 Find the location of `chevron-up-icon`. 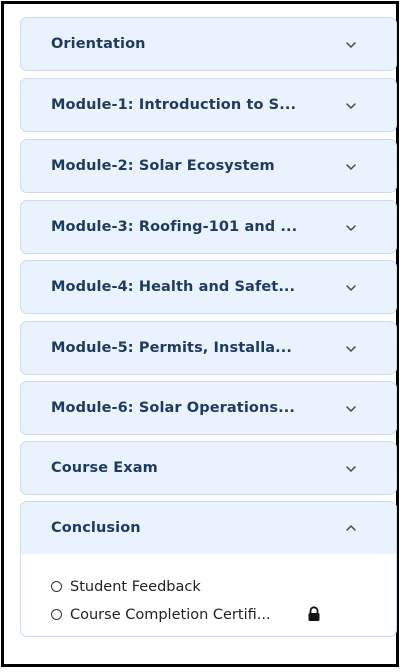

chevron-up-icon is located at coordinates (351, 528).